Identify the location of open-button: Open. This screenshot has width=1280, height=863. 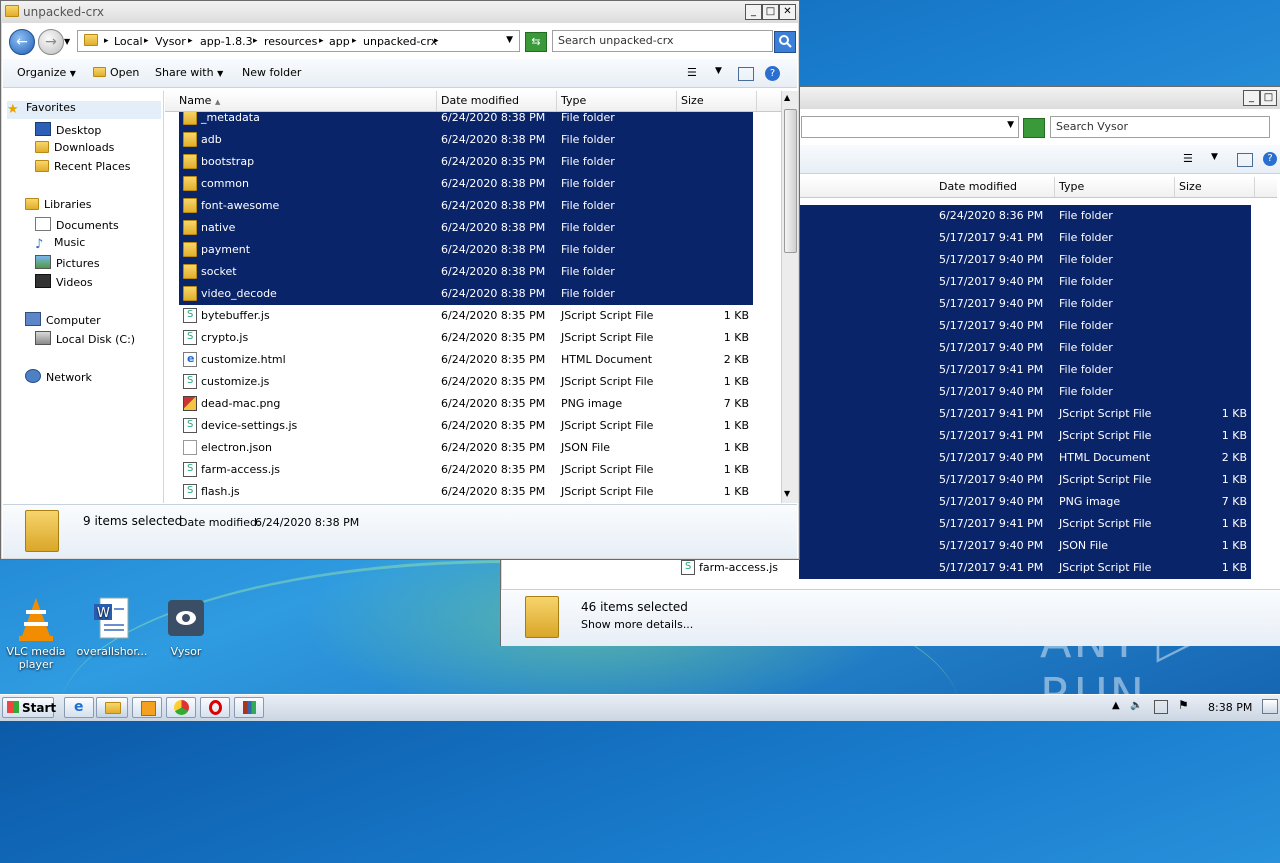
(116, 72).